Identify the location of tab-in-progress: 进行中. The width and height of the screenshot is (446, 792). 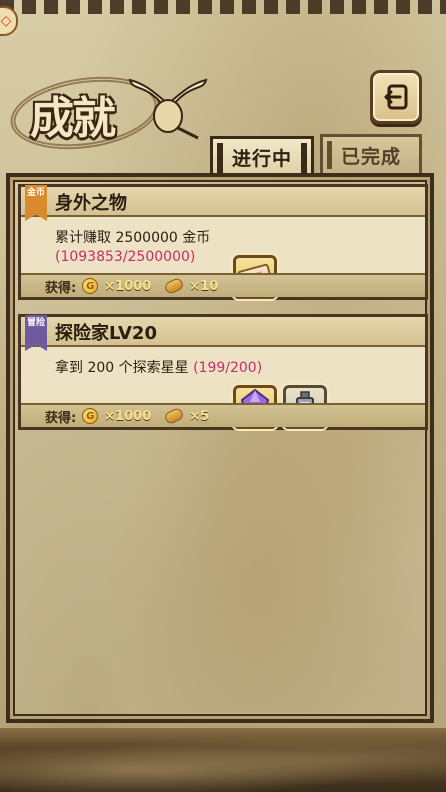
(262, 156).